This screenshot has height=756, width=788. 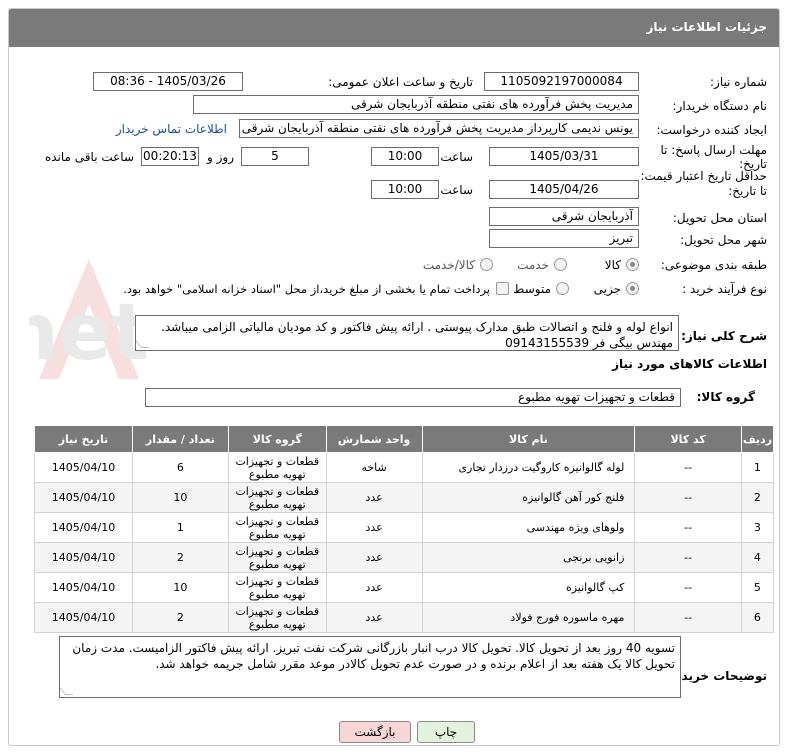 I want to click on col-row: ردیف, so click(x=757, y=439).